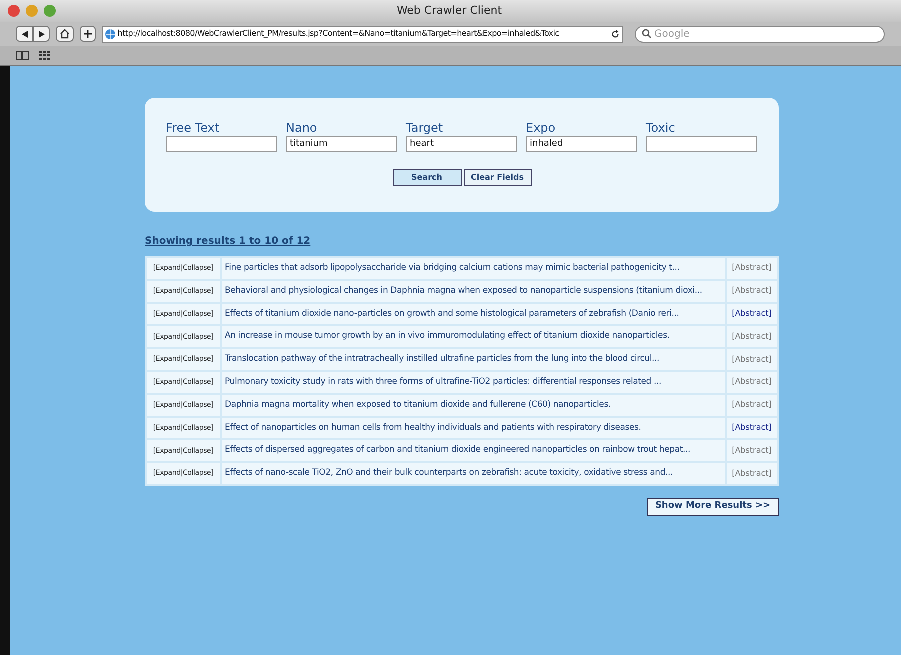 This screenshot has height=655, width=901. What do you see at coordinates (661, 128) in the screenshot?
I see `field-label: Toxic` at bounding box center [661, 128].